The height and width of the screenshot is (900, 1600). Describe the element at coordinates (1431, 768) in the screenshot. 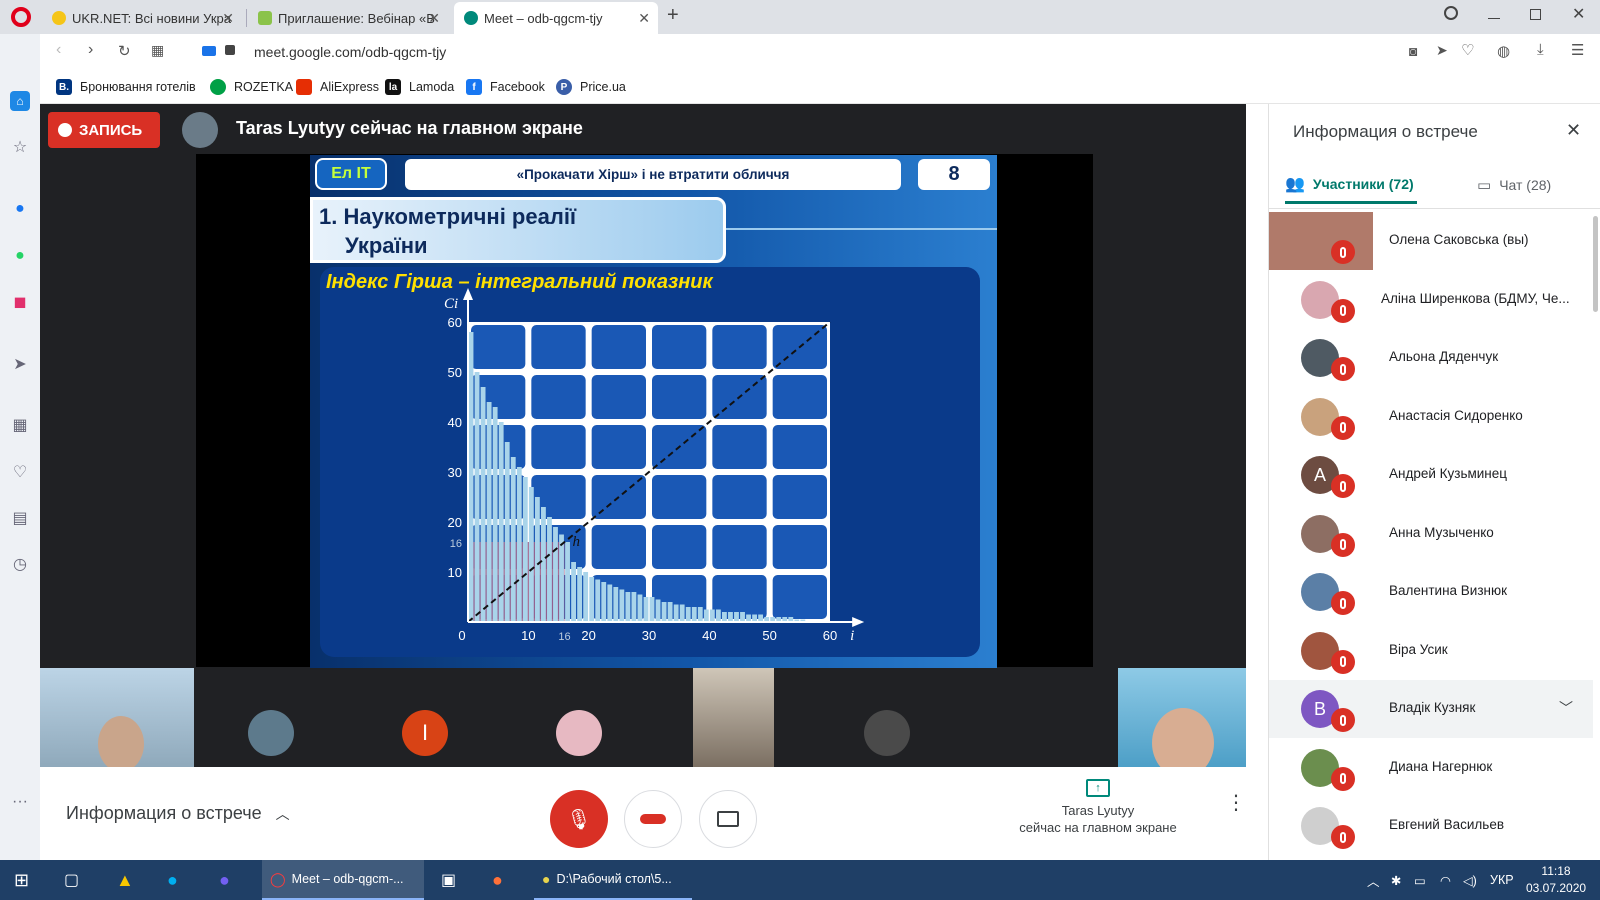

I see `participant-row: Диана Нагернюк` at that location.